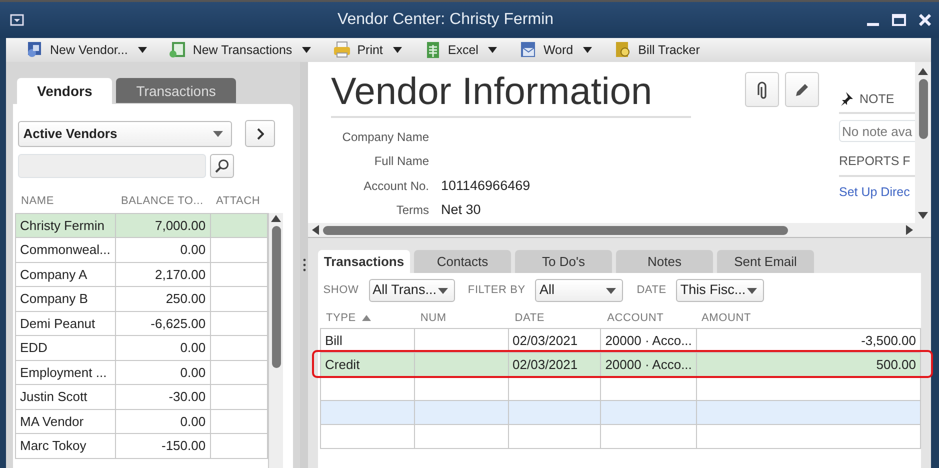 Image resolution: width=939 pixels, height=468 pixels. Describe the element at coordinates (385, 137) in the screenshot. I see `field-label: Company Name` at that location.